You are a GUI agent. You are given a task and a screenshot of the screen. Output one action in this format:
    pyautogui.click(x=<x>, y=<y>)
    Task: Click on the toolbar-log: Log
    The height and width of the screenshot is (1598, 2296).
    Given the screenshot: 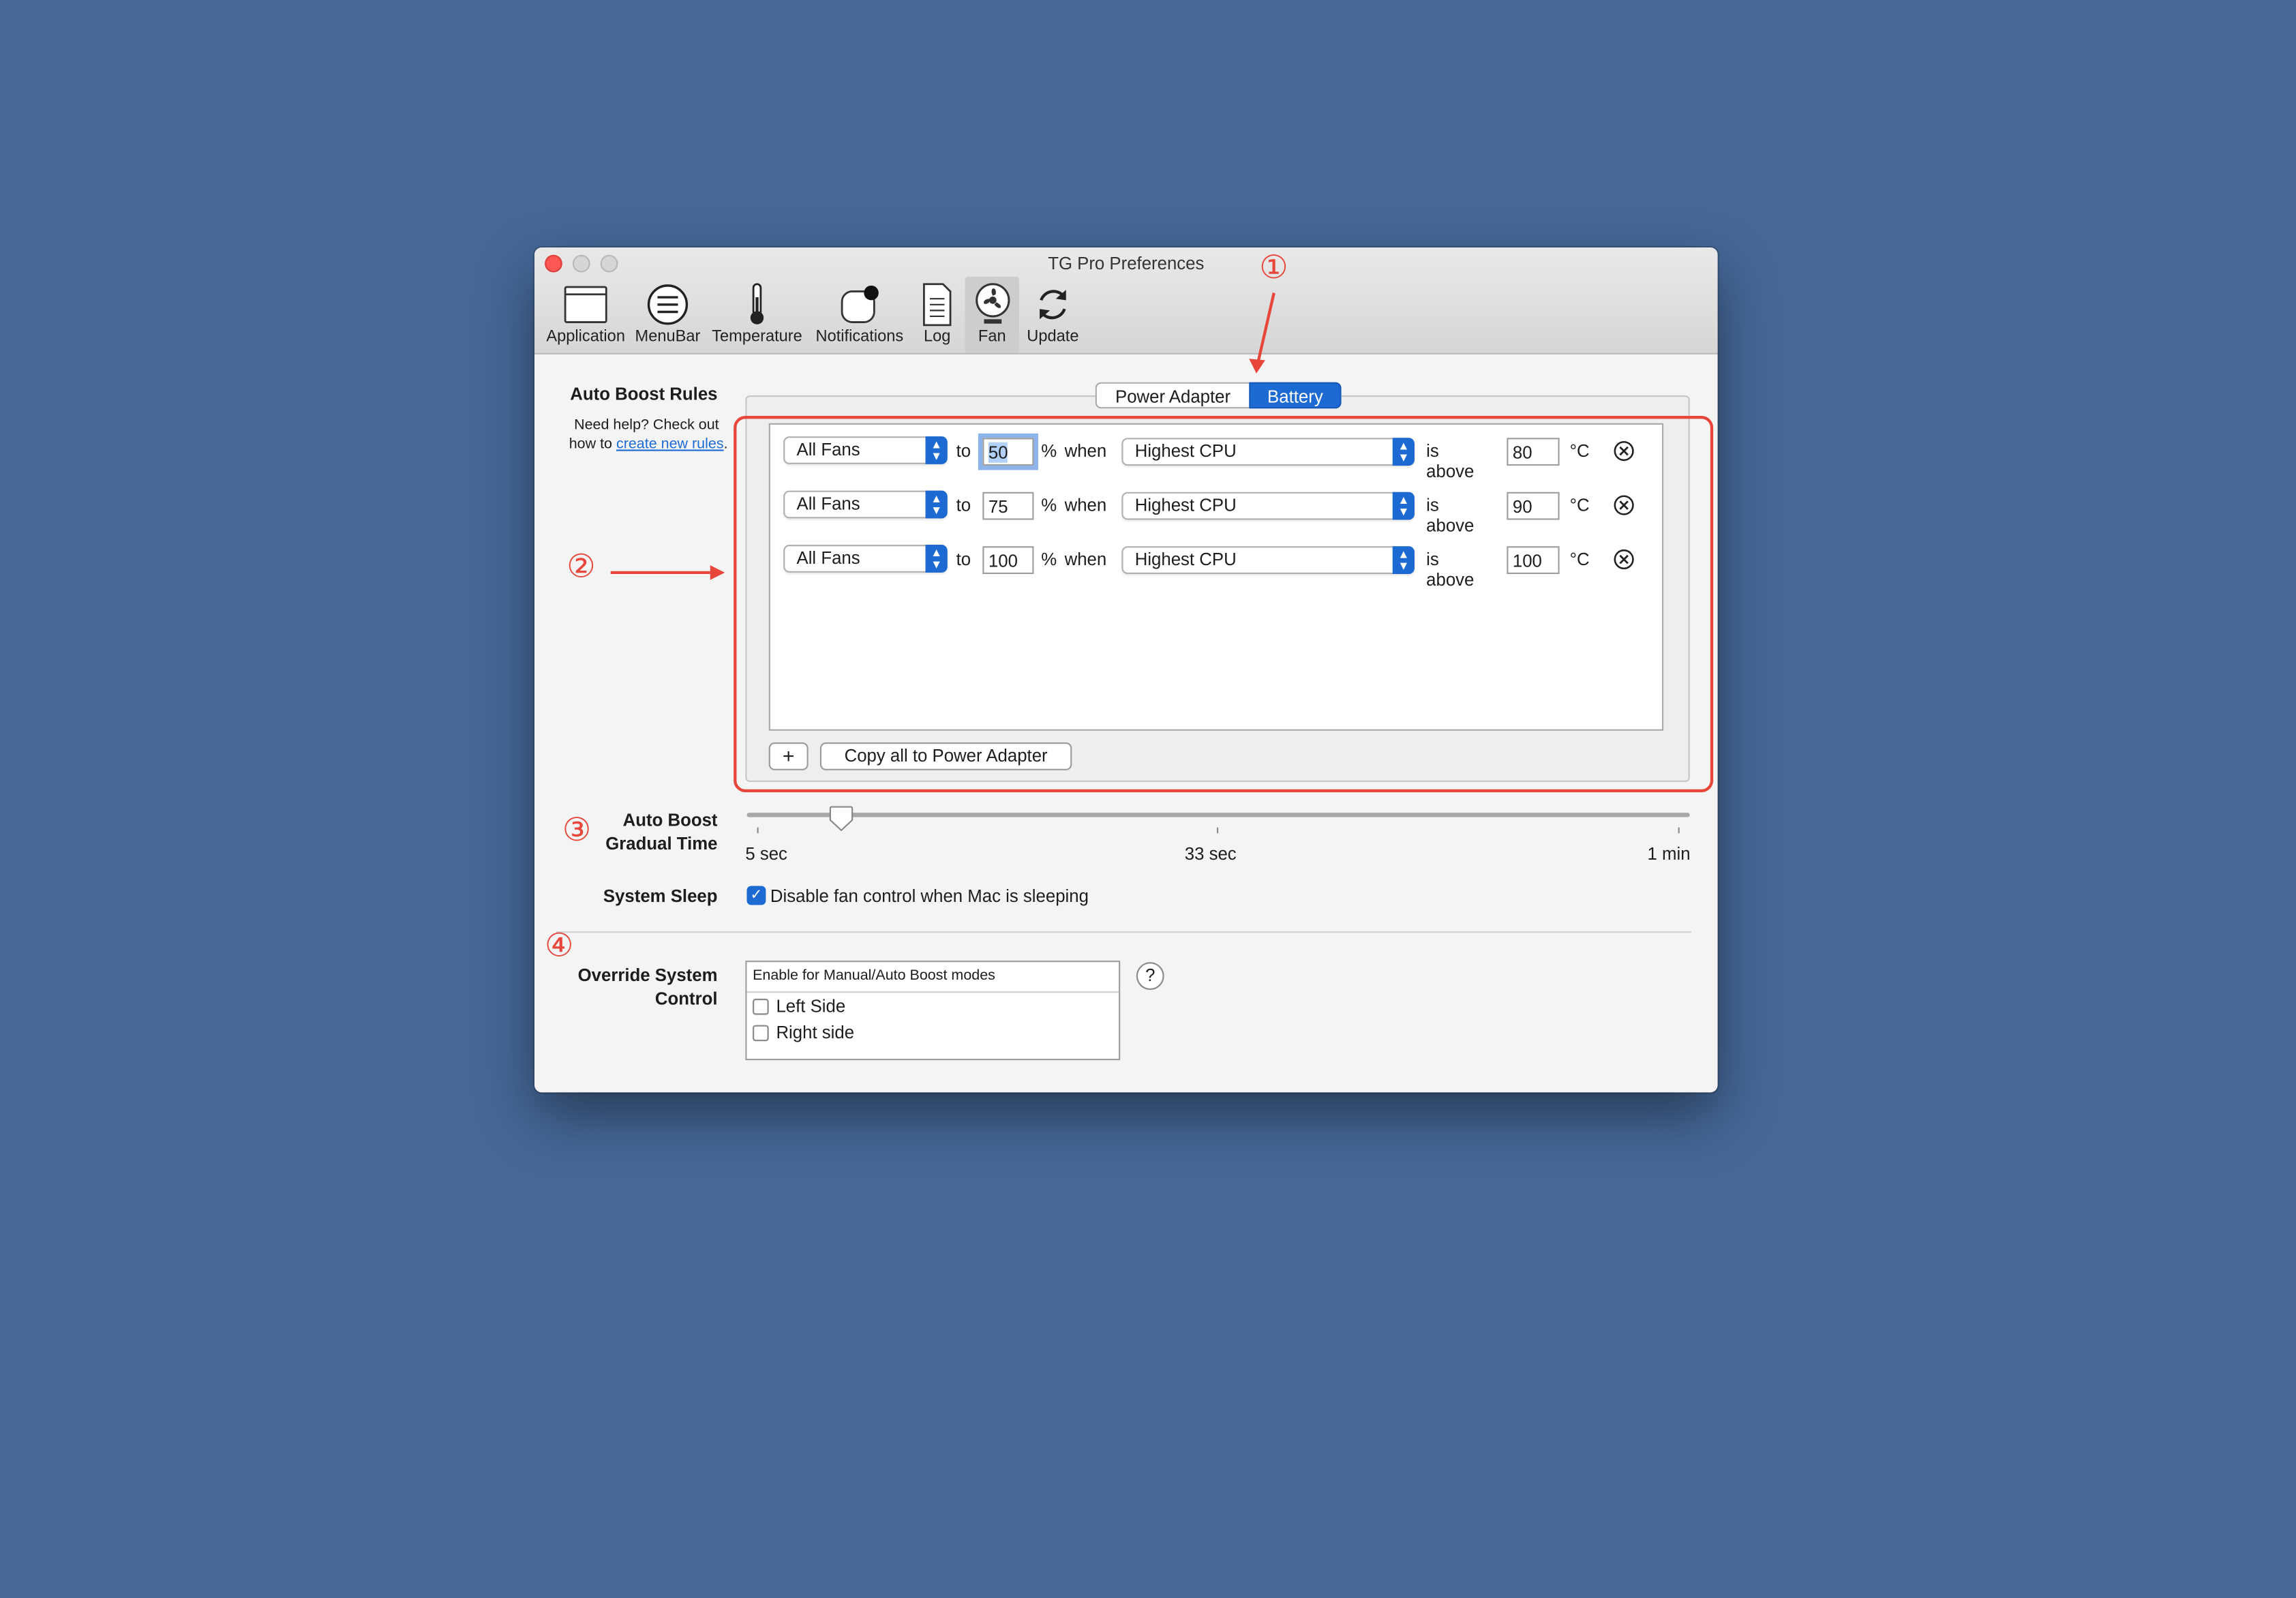 What is the action you would take?
    pyautogui.click(x=937, y=315)
    